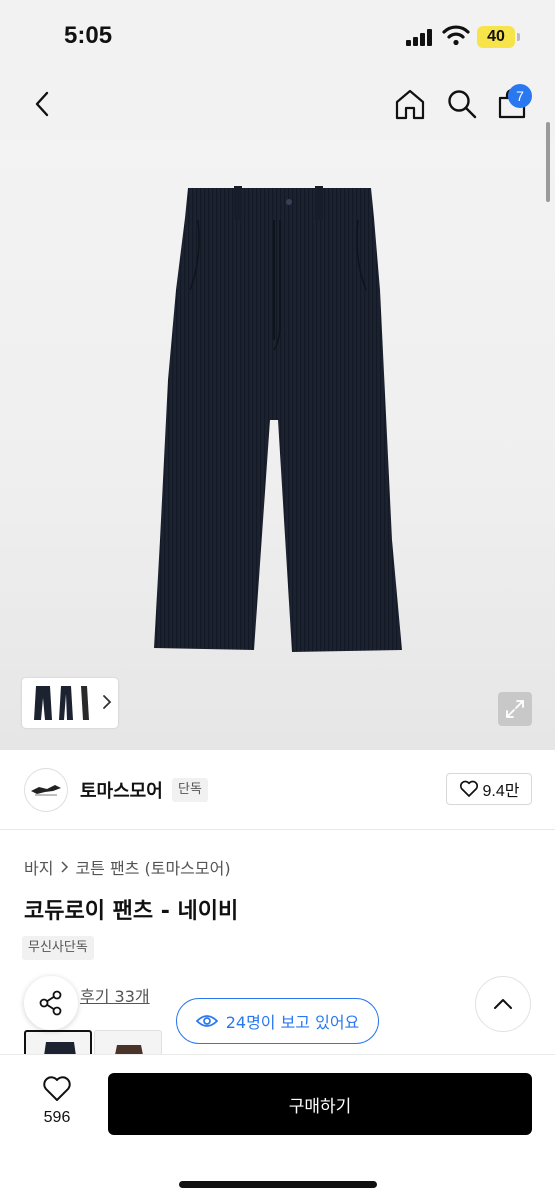 This screenshot has height=1200, width=555. Describe the element at coordinates (131, 911) in the screenshot. I see `product-title: 코듀로이 팬츠 - 네이비` at that location.